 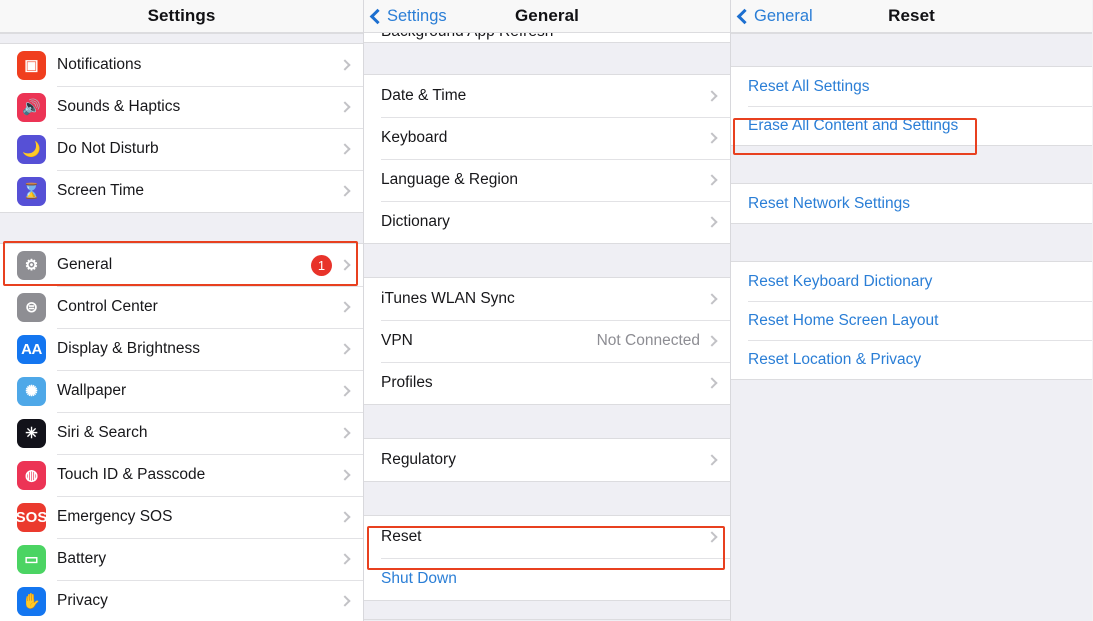 I want to click on toggles-icon: ⊜, so click(x=31, y=307).